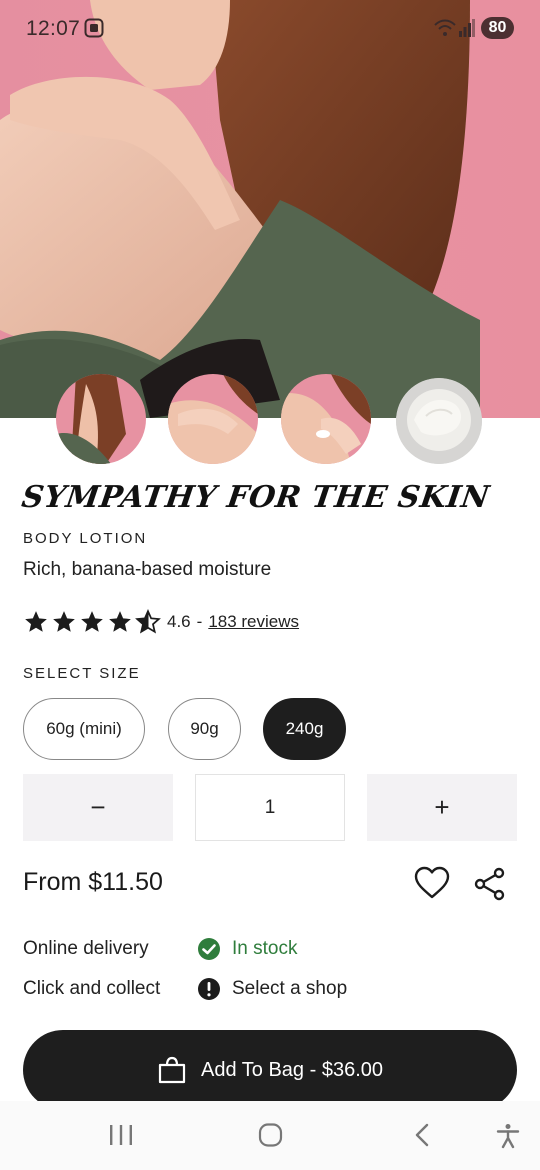 Image resolution: width=540 pixels, height=1170 pixels. Describe the element at coordinates (147, 569) in the screenshot. I see `product-tagline: Rich, banana-based moisture` at that location.